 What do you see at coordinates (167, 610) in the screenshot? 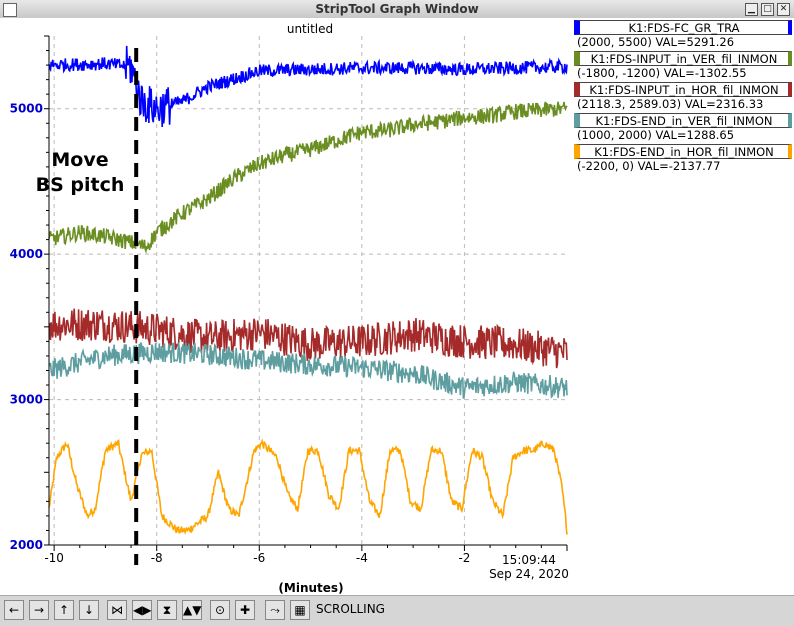
I see `zoom-in-y-button: ⧗` at bounding box center [167, 610].